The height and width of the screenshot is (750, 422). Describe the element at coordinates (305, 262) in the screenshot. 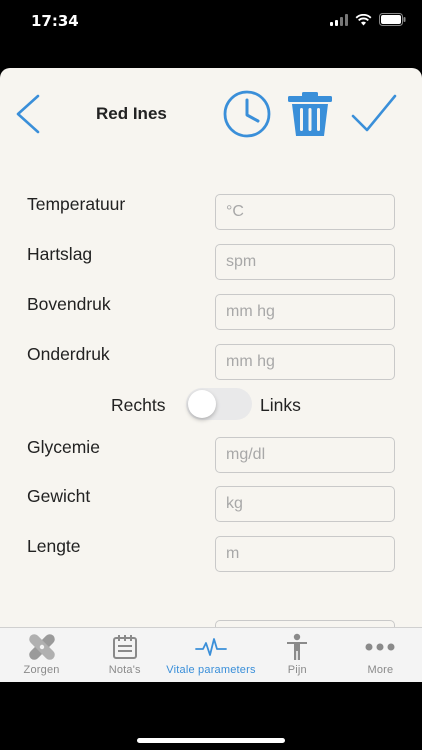

I see `heart-rate-input` at that location.